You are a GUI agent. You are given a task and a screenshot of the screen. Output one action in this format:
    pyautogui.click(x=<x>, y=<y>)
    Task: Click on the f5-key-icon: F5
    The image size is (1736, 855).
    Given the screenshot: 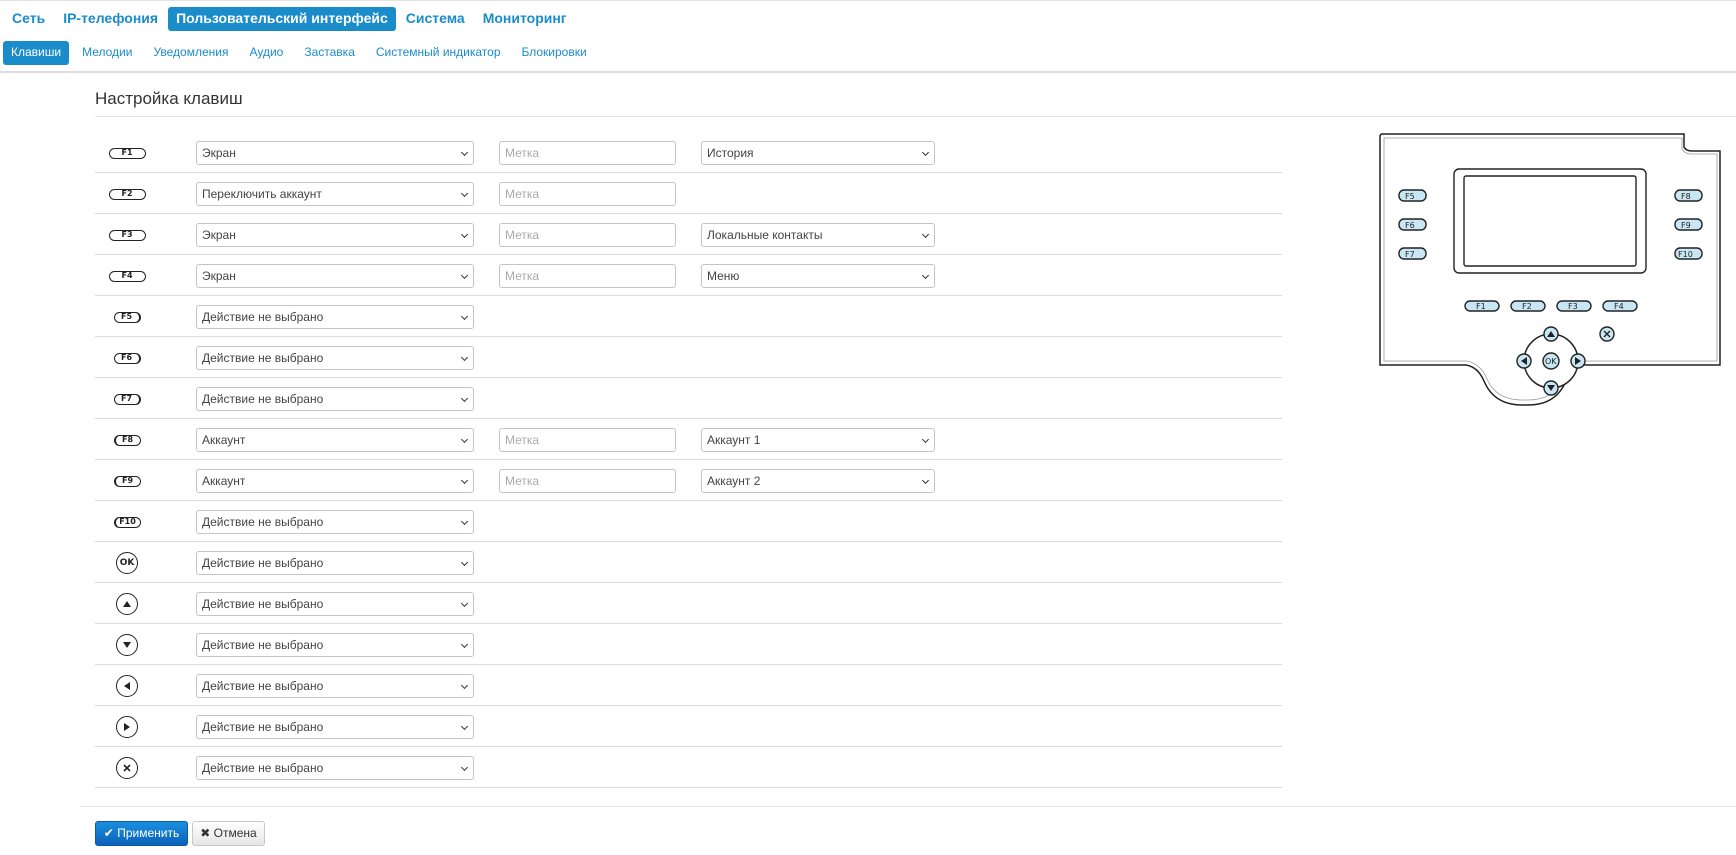 What is the action you would take?
    pyautogui.click(x=127, y=317)
    